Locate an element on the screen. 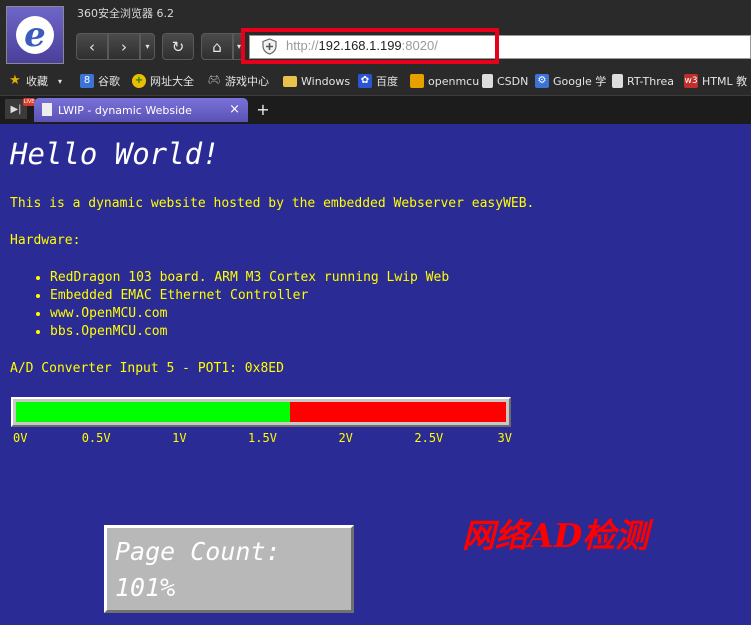 This screenshot has height=625, width=751. folder-icon is located at coordinates (290, 81).